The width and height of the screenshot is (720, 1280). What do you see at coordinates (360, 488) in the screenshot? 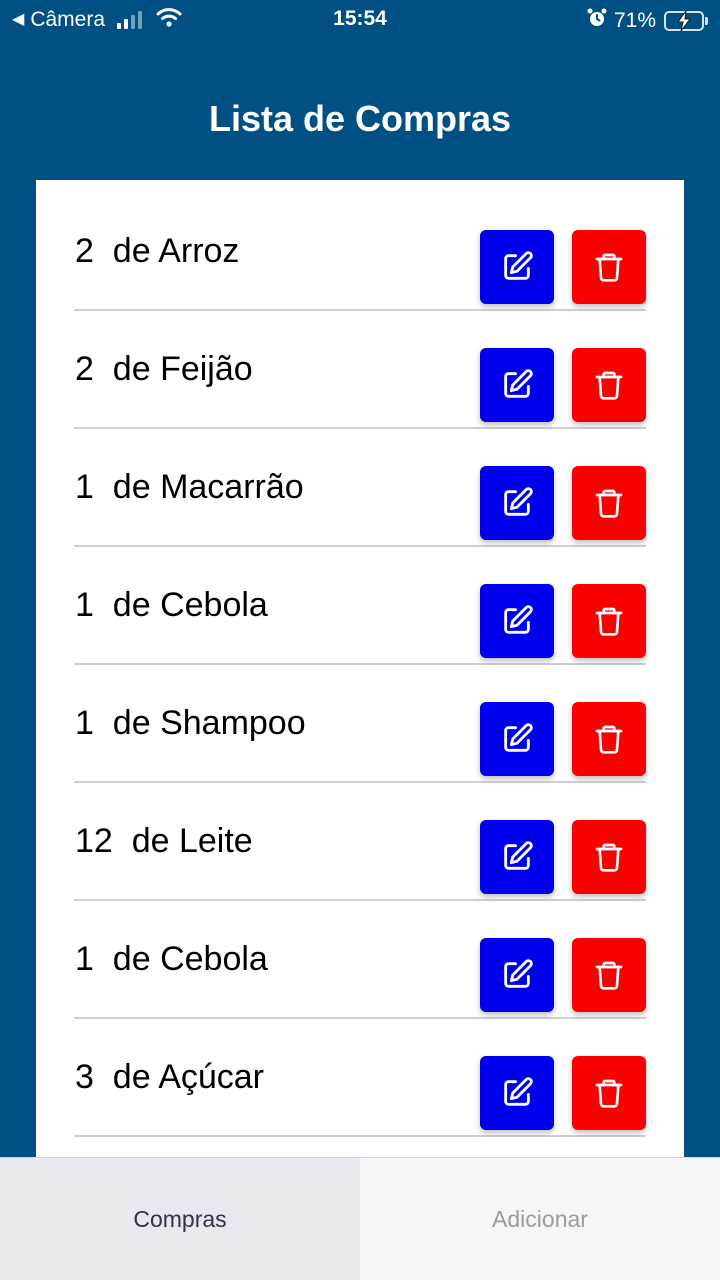
I see `list-item: 1 de Macarrão` at bounding box center [360, 488].